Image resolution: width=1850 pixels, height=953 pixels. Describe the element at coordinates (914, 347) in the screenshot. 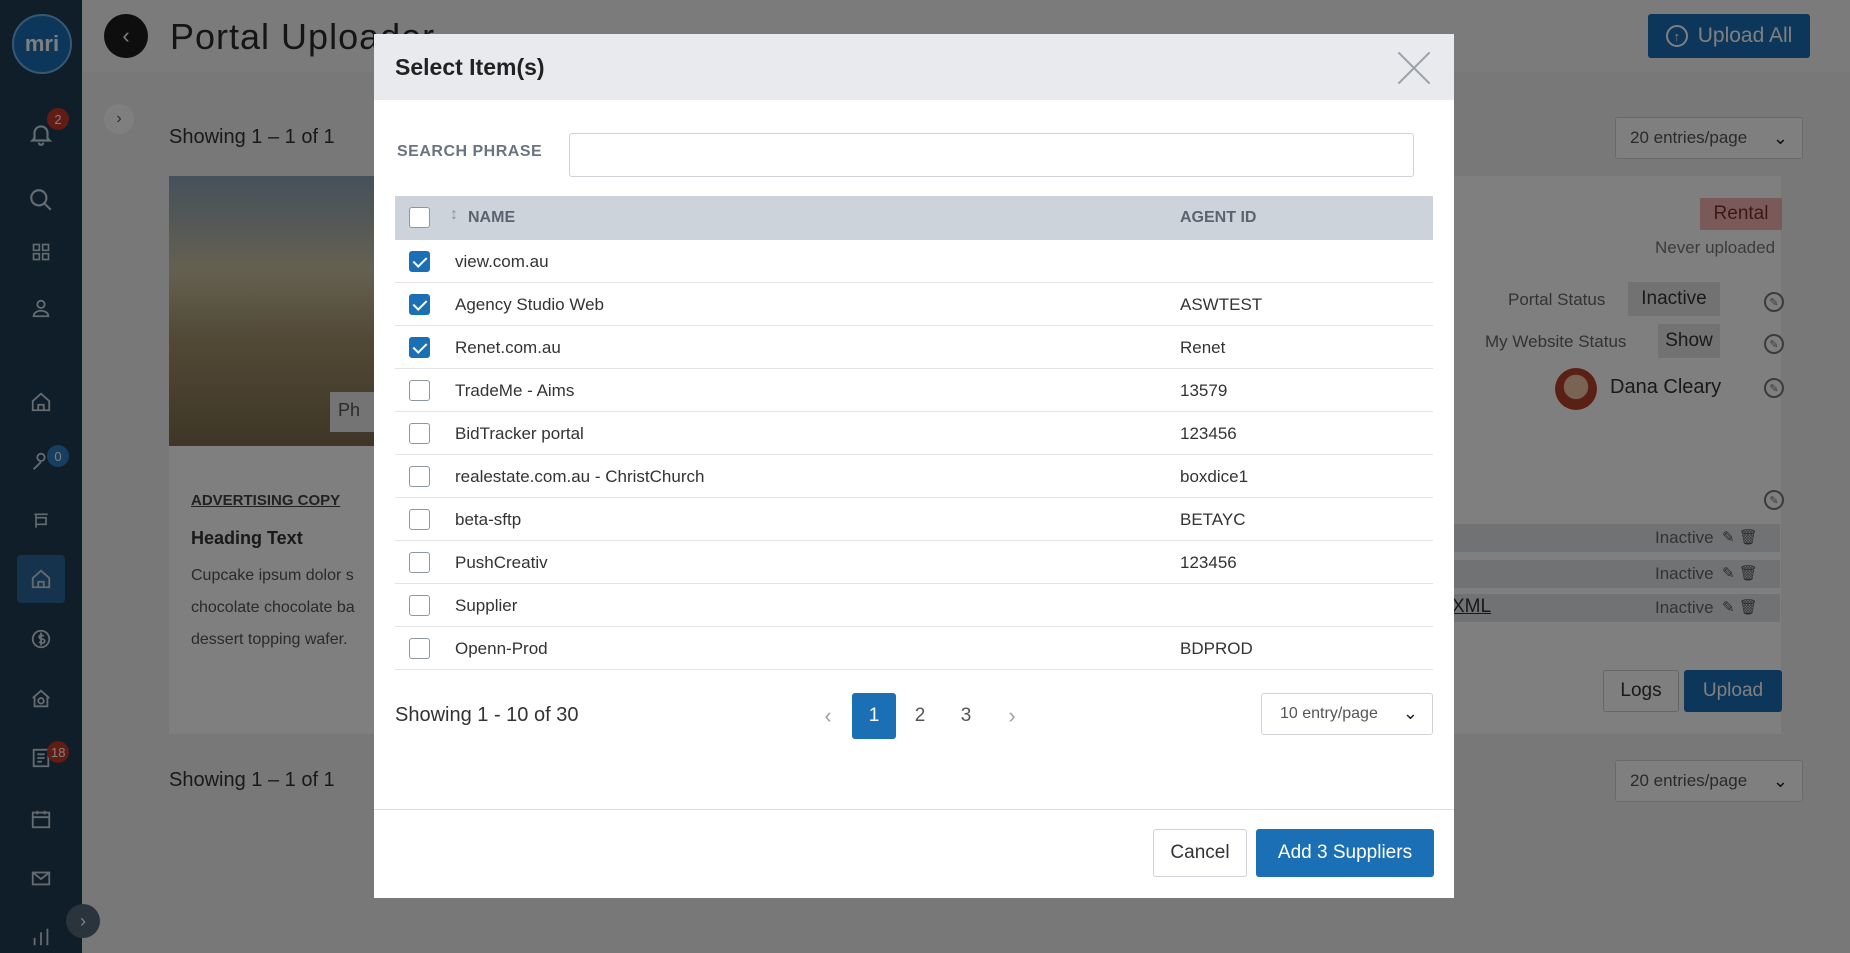

I see `table-row: Renet.com.au Renet` at that location.